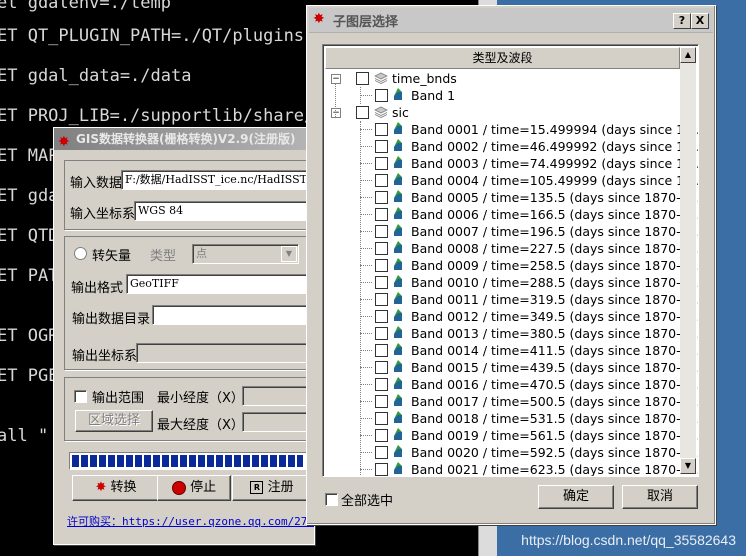  Describe the element at coordinates (278, 396) in the screenshot. I see `min-lon-field` at that location.